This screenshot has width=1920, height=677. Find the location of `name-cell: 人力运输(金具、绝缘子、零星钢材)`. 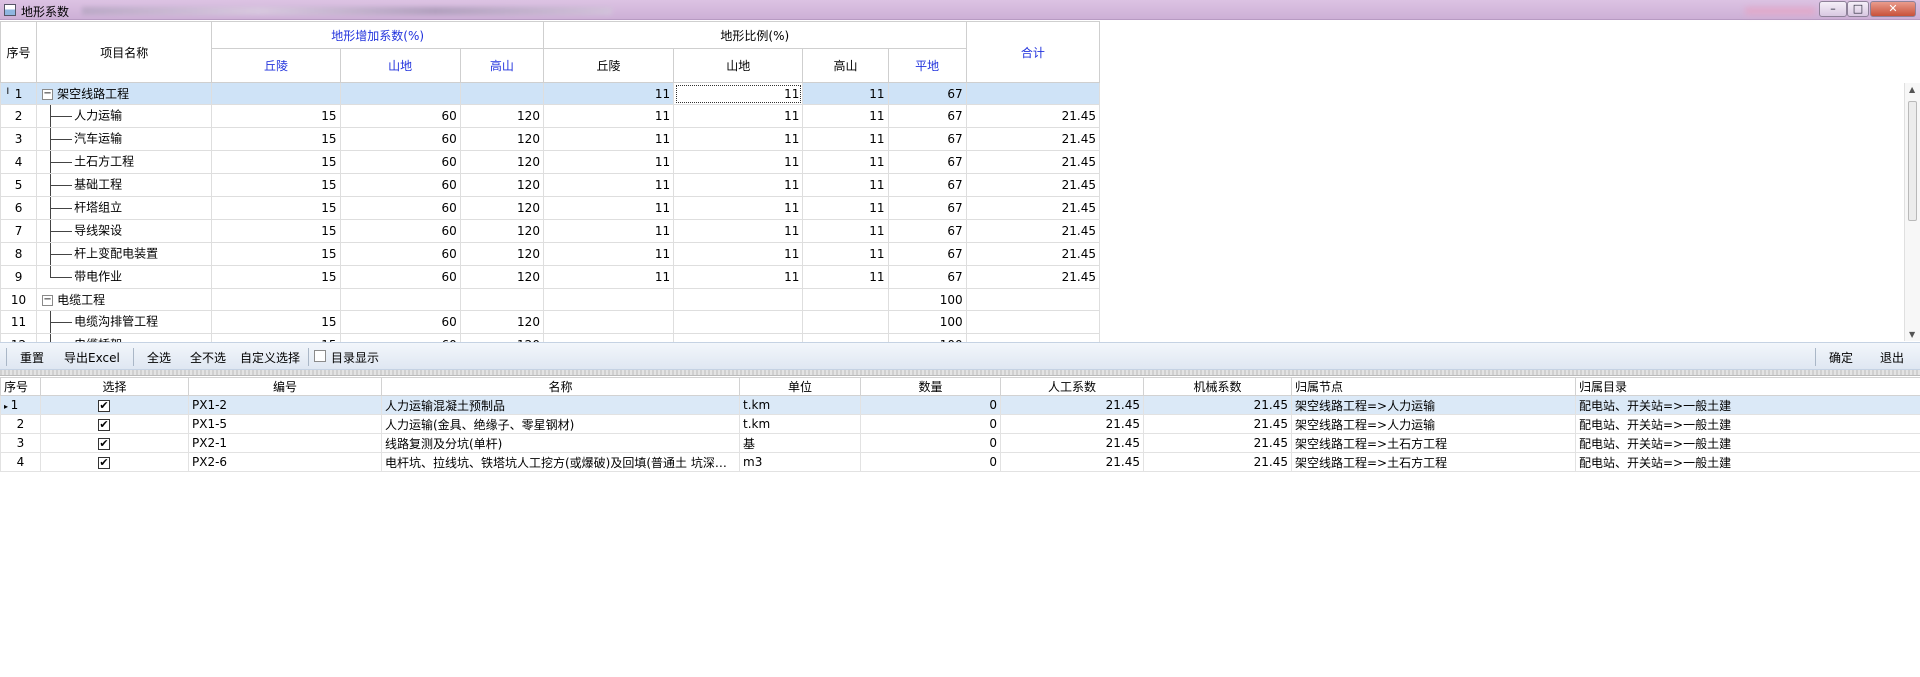

name-cell: 人力运输(金具、绝缘子、零星钢材) is located at coordinates (560, 424).